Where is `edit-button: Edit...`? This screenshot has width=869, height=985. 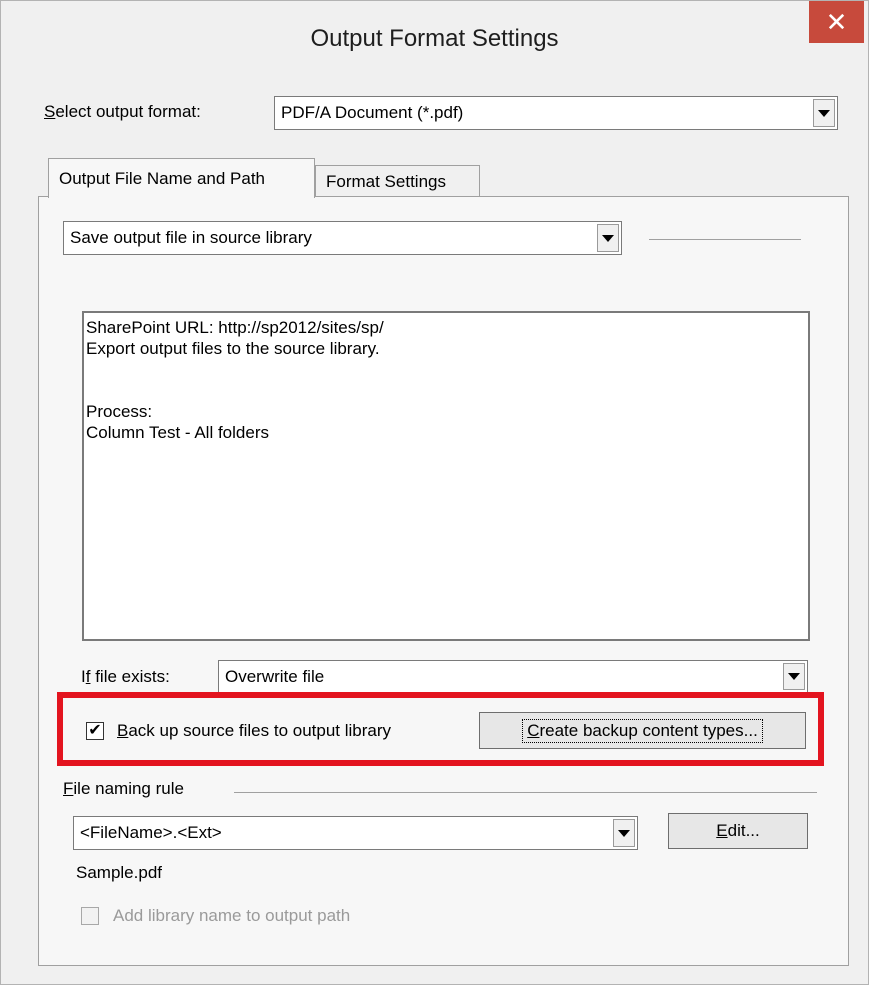 edit-button: Edit... is located at coordinates (738, 831).